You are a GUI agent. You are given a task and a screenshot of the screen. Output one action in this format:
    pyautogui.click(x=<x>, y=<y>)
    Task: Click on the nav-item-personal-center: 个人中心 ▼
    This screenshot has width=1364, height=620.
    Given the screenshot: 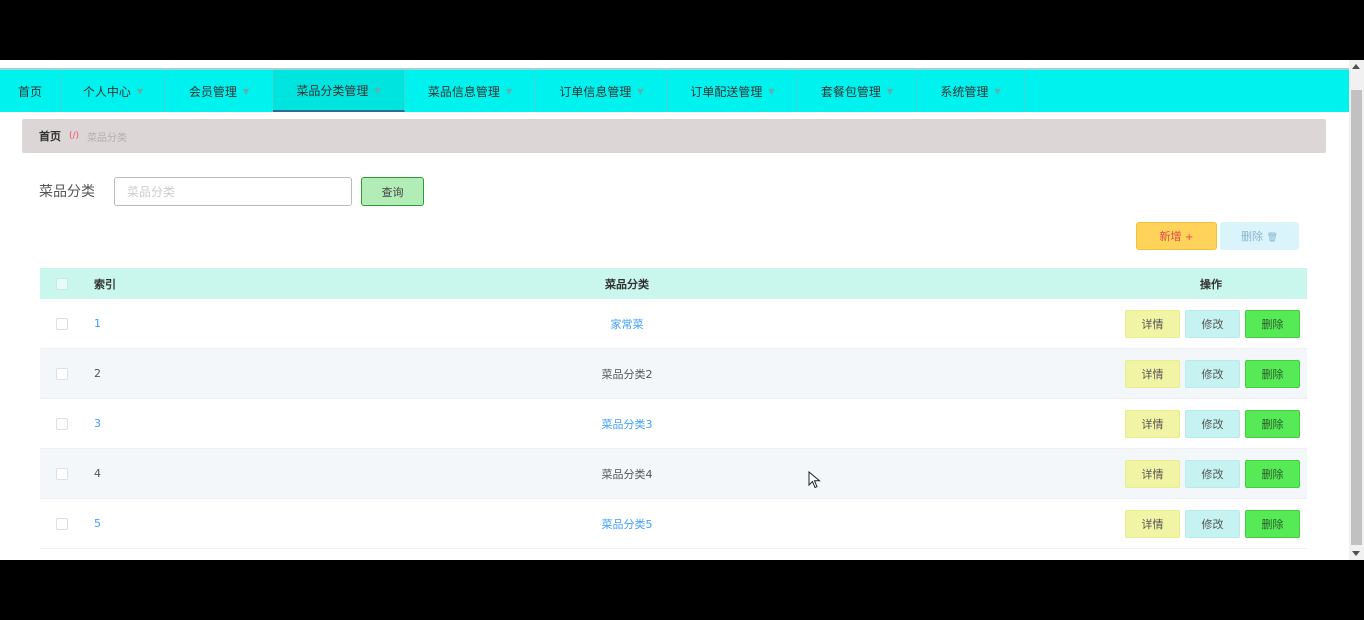 What is the action you would take?
    pyautogui.click(x=113, y=91)
    